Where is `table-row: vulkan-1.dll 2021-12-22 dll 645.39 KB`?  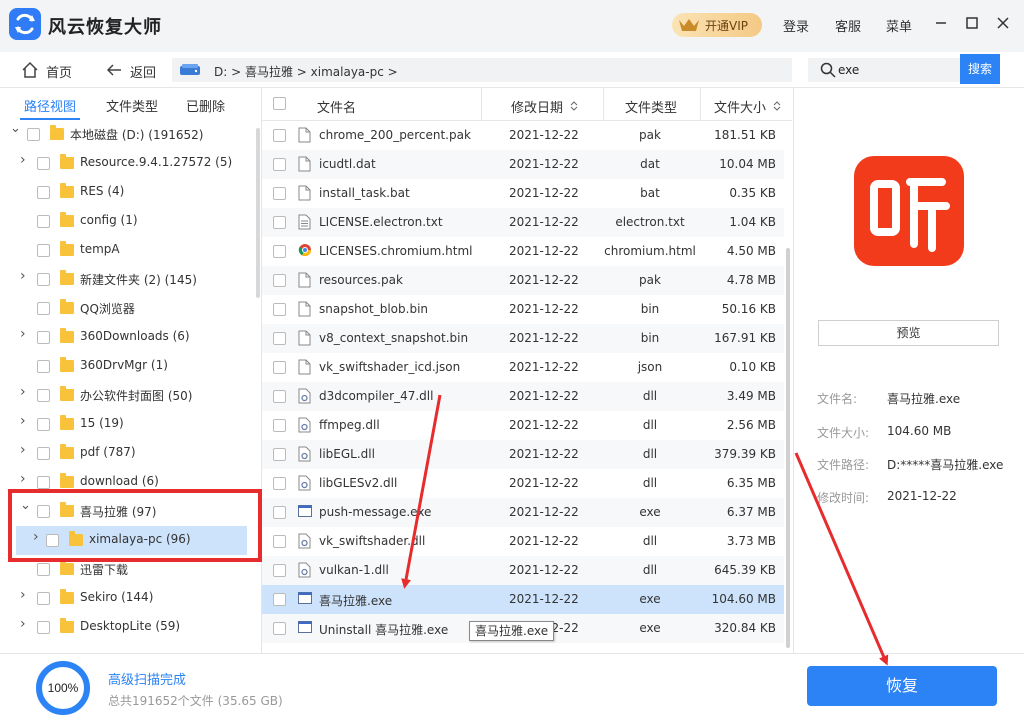 table-row: vulkan-1.dll 2021-12-22 dll 645.39 KB is located at coordinates (523, 570).